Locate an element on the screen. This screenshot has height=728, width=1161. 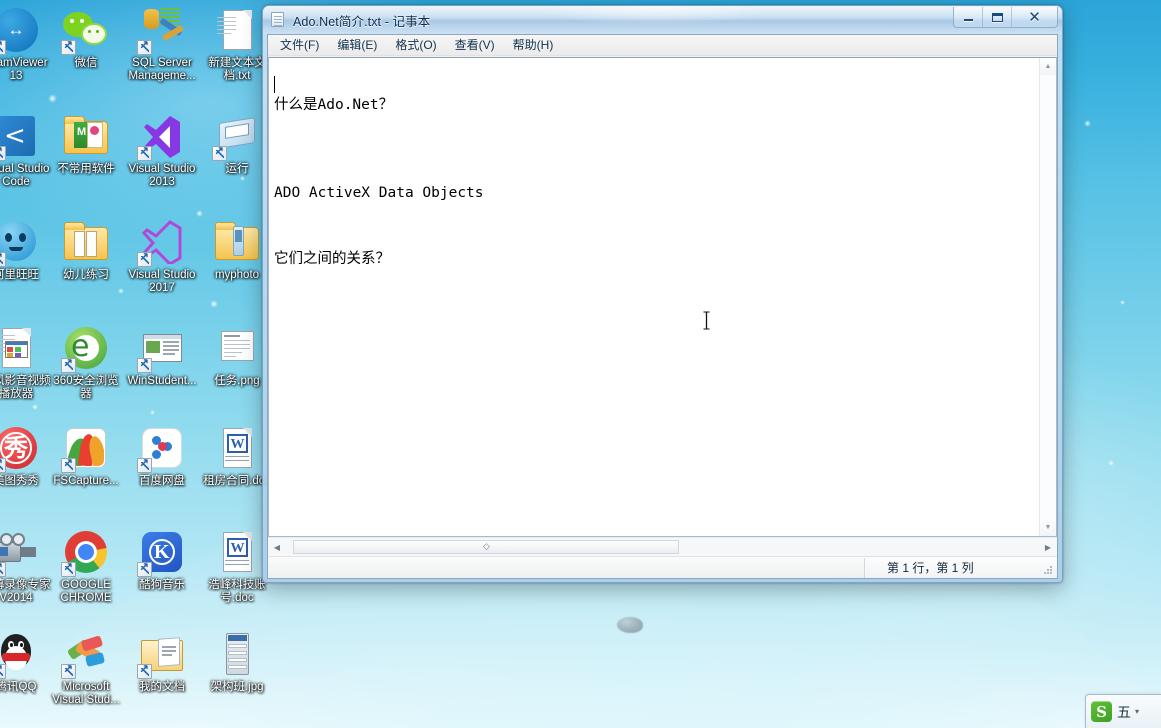
desktop-icon: 幼儿练习 is located at coordinates (86, 250).